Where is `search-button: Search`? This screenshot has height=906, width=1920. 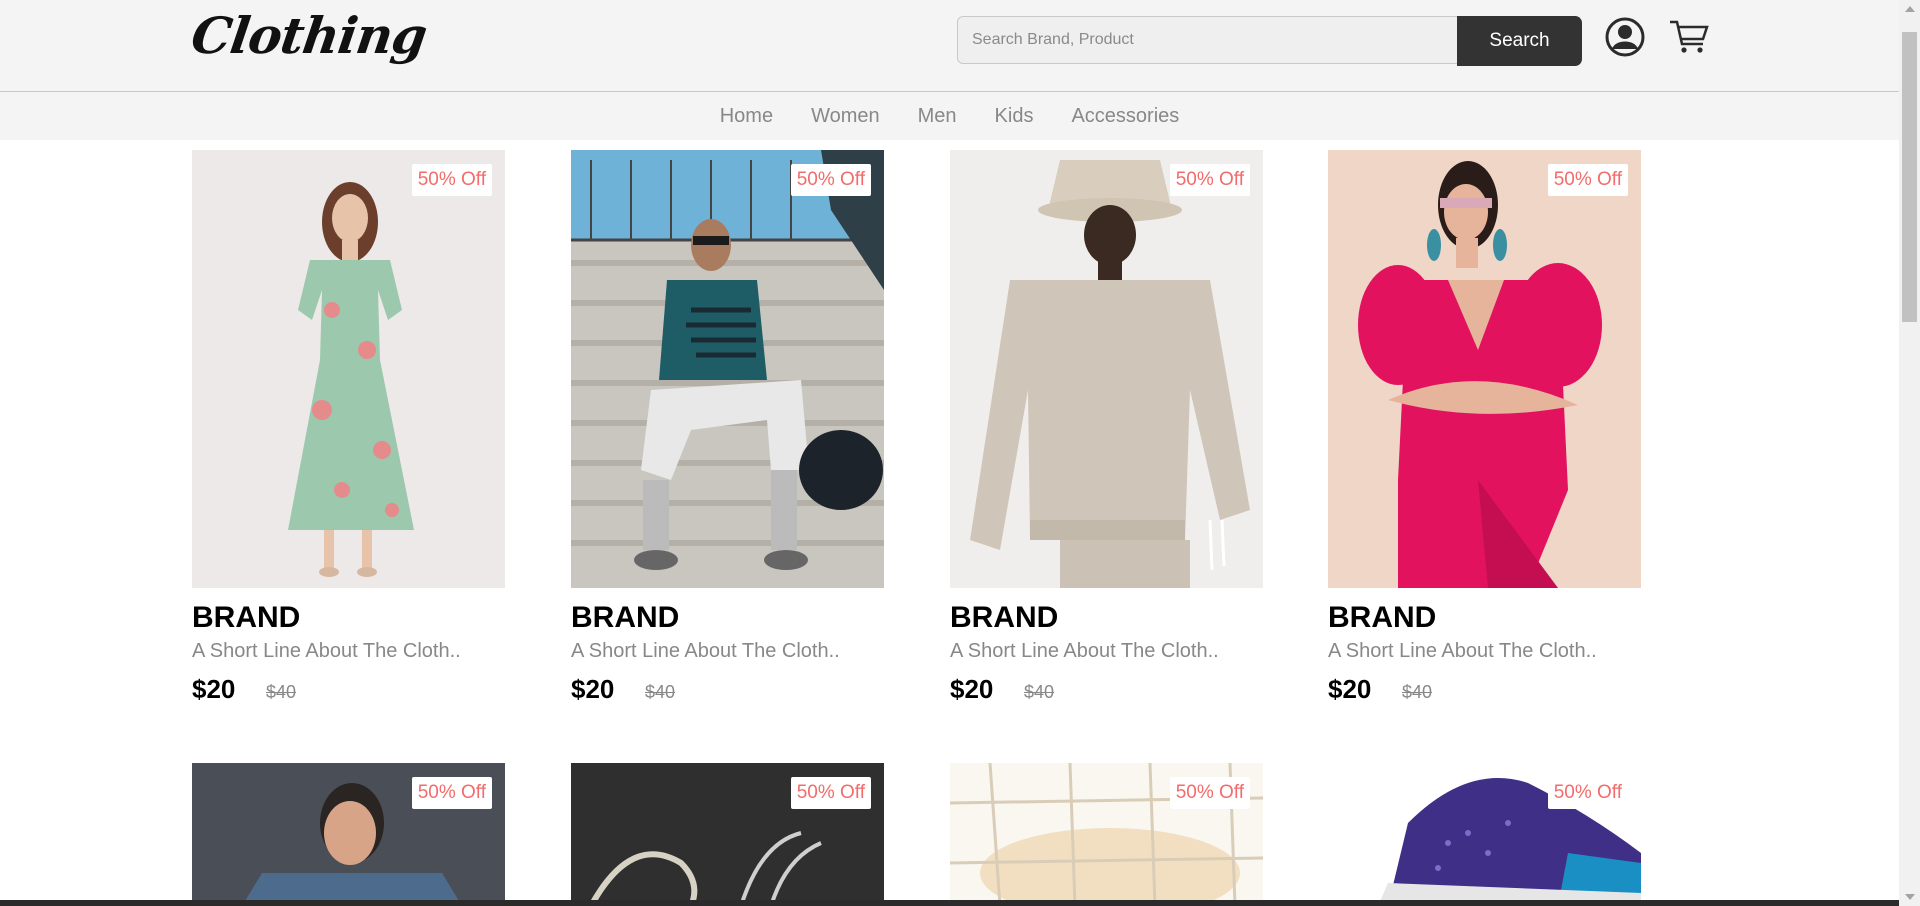 search-button: Search is located at coordinates (1519, 41).